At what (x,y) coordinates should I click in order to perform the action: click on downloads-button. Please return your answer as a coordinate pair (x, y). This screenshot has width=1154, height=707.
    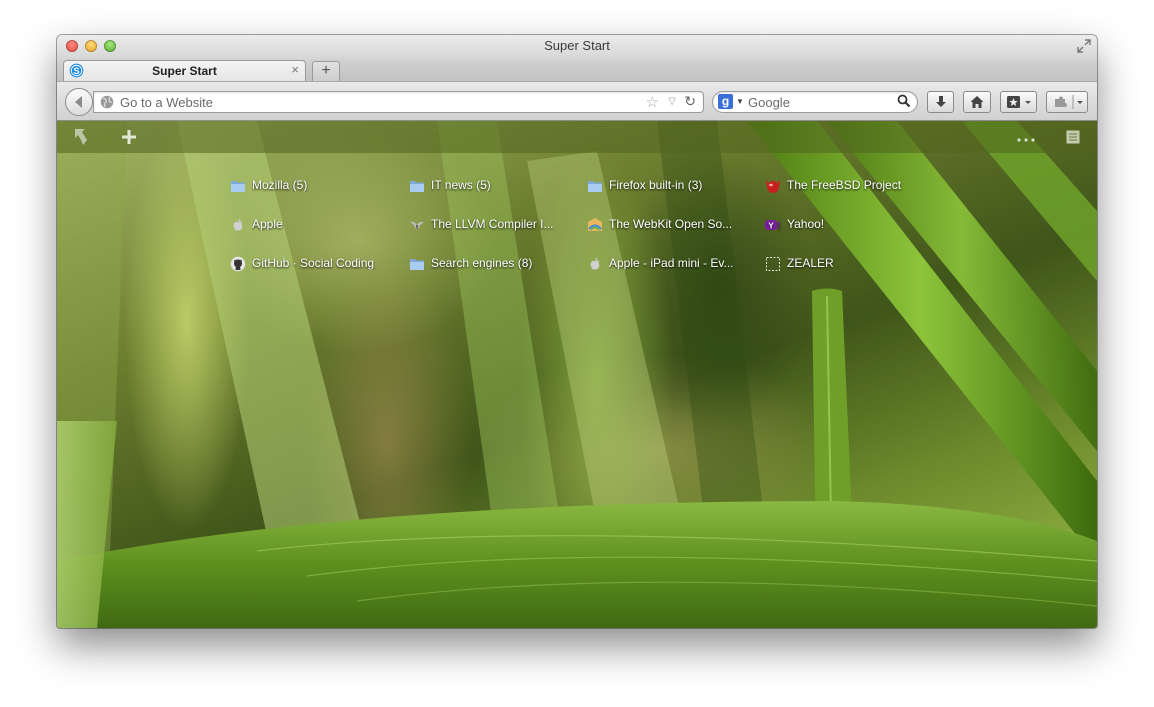
    Looking at the image, I should click on (940, 102).